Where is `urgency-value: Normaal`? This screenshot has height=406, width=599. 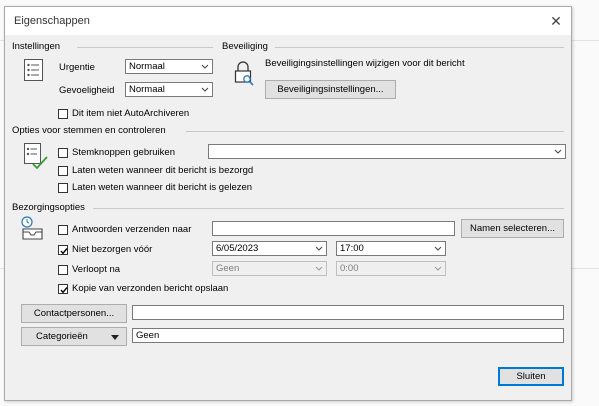
urgency-value: Normaal is located at coordinates (147, 66).